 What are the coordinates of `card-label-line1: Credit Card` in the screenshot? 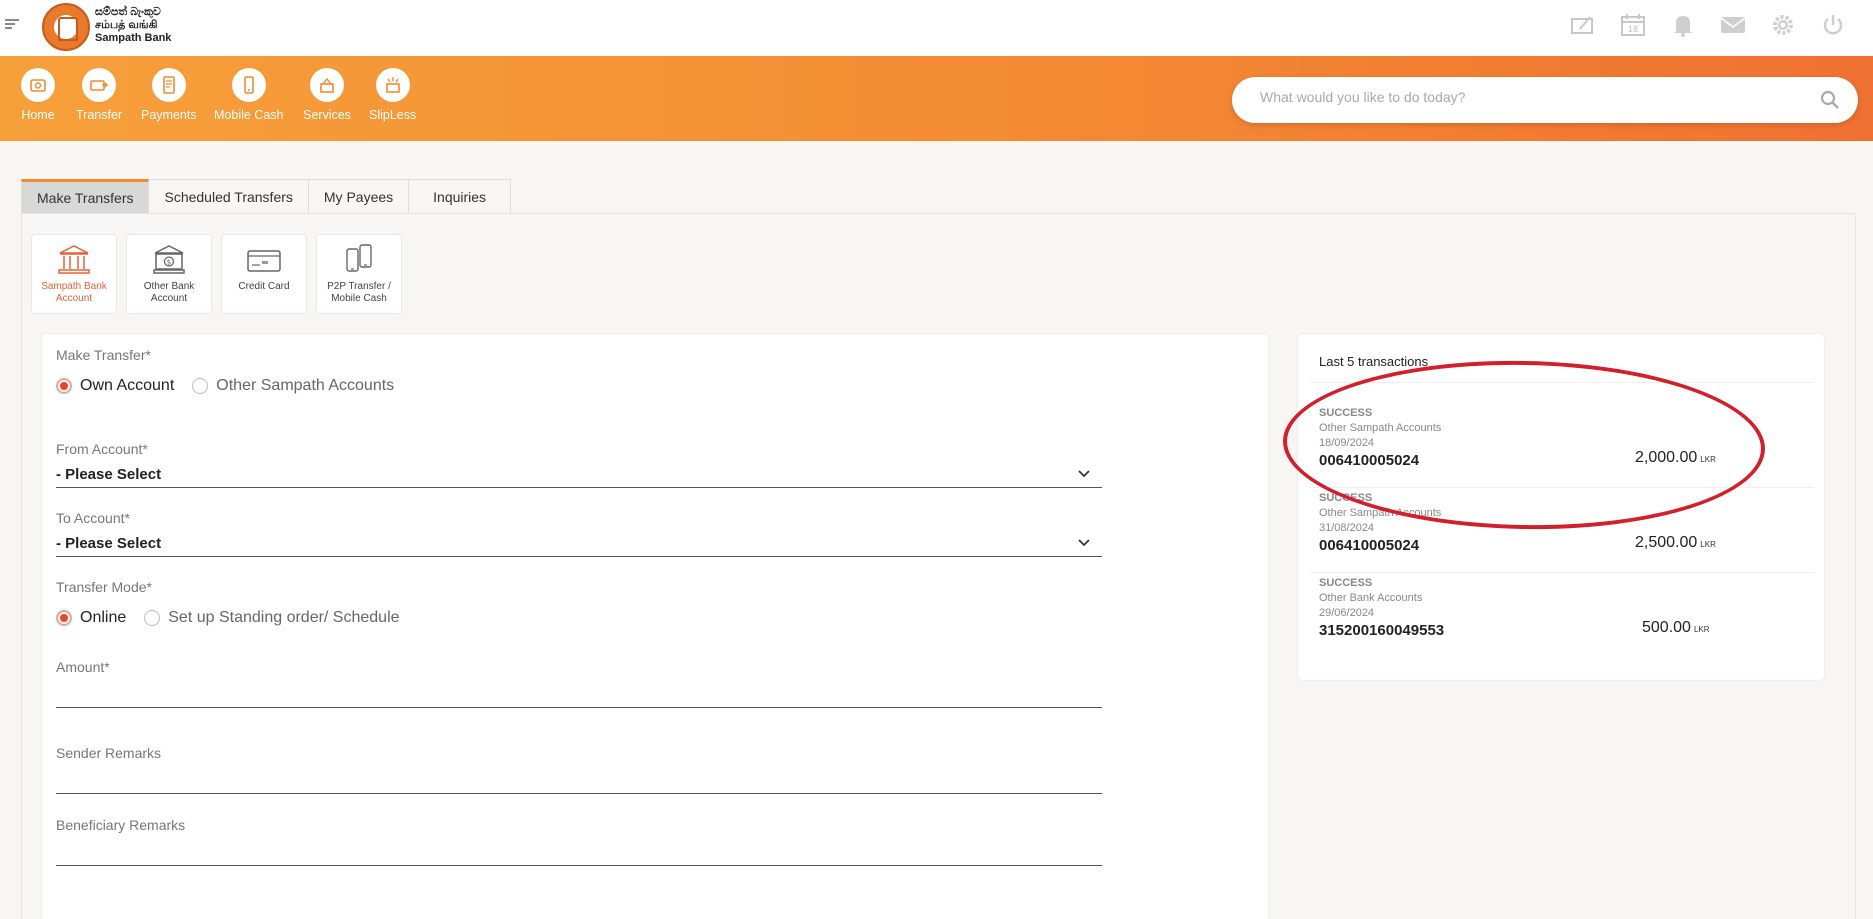 It's located at (264, 286).